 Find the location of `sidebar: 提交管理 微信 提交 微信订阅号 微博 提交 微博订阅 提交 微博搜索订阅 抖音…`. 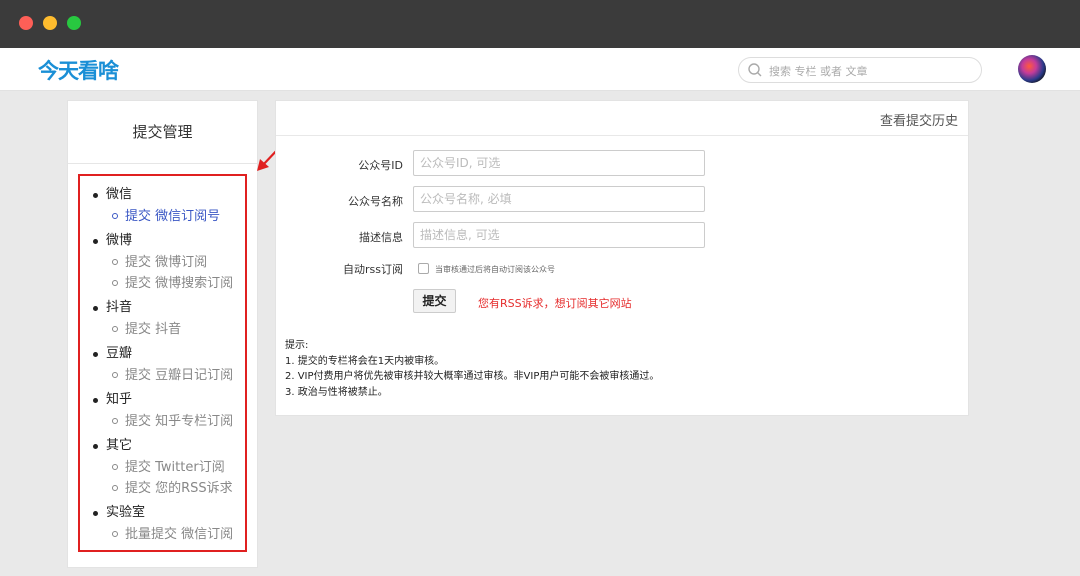

sidebar: 提交管理 微信 提交 微信订阅号 微博 提交 微博订阅 提交 微博搜索订阅 抖音… is located at coordinates (162, 334).